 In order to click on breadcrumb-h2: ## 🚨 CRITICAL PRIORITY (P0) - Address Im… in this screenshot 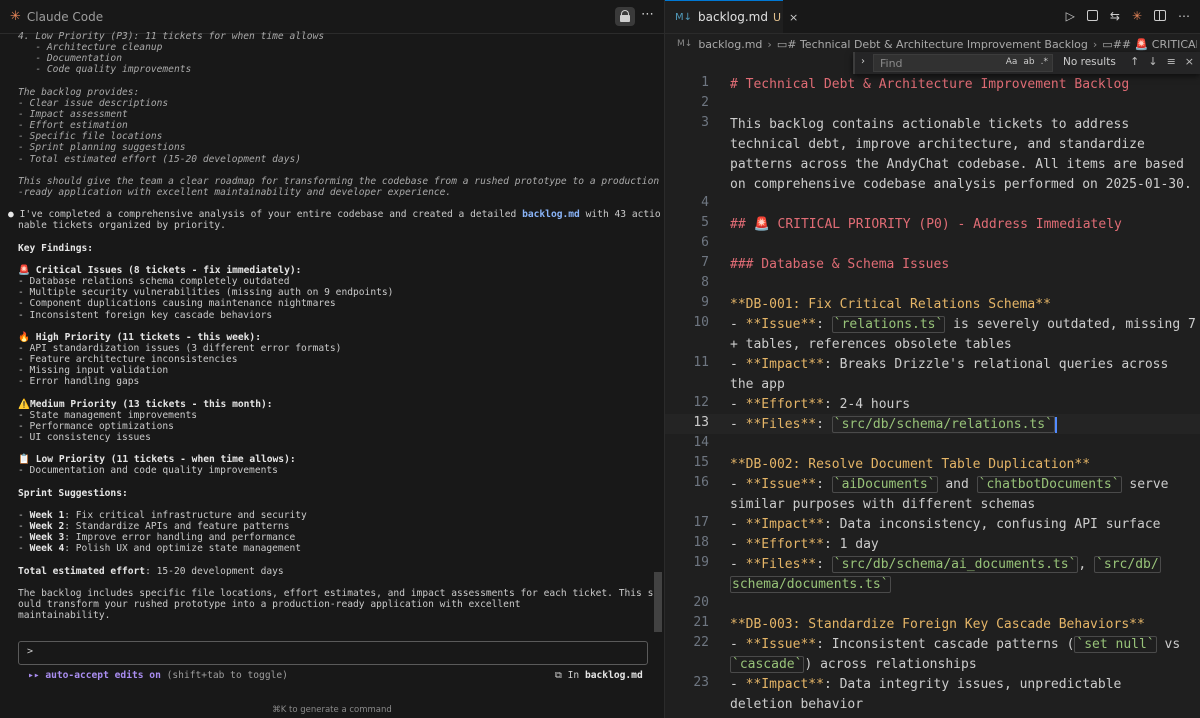, I will do `click(1155, 44)`.